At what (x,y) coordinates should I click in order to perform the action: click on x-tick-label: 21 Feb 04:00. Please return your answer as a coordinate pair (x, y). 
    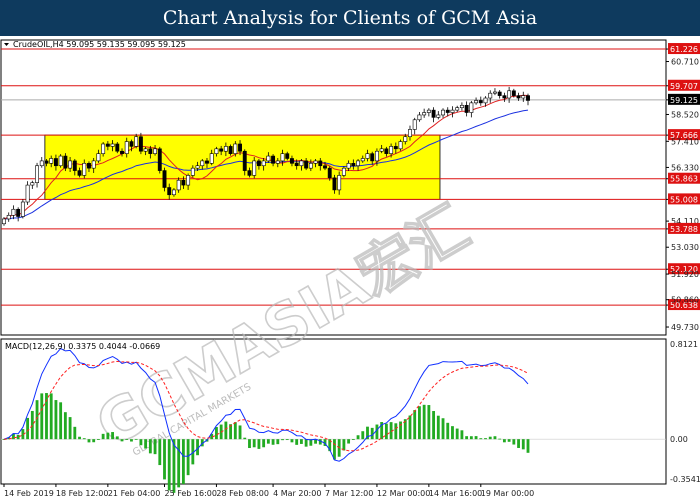
    Looking at the image, I should click on (134, 493).